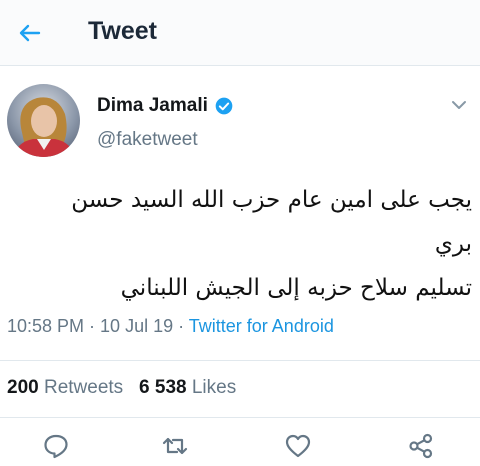 The height and width of the screenshot is (466, 480). What do you see at coordinates (83, 387) in the screenshot?
I see `retweets-label: Retweets` at bounding box center [83, 387].